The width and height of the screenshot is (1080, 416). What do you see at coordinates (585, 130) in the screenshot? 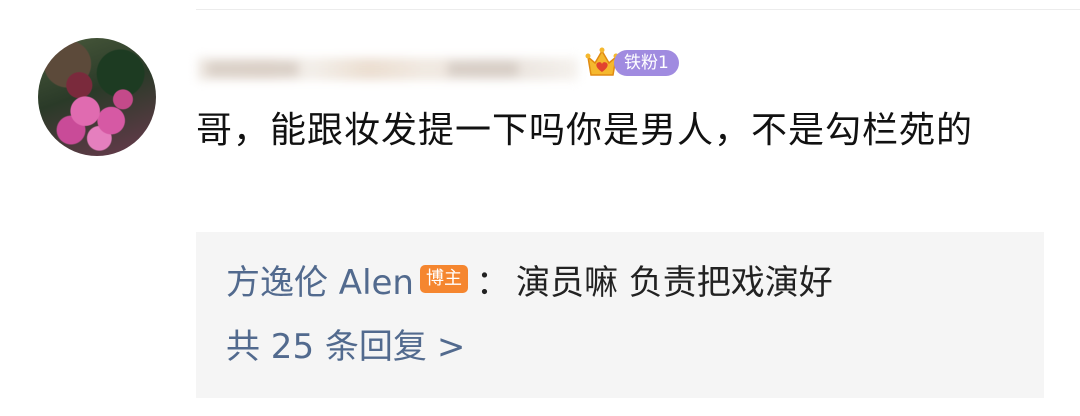
I see `comment-text: 哥，能跟妆发提一下吗你是男人，不是勾栏苑的` at bounding box center [585, 130].